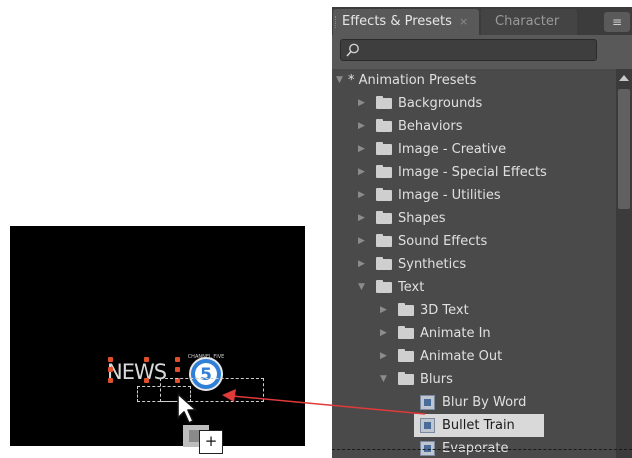  I want to click on panel-tab-bar: Effects & Presets × Character ≡, so click(482, 21).